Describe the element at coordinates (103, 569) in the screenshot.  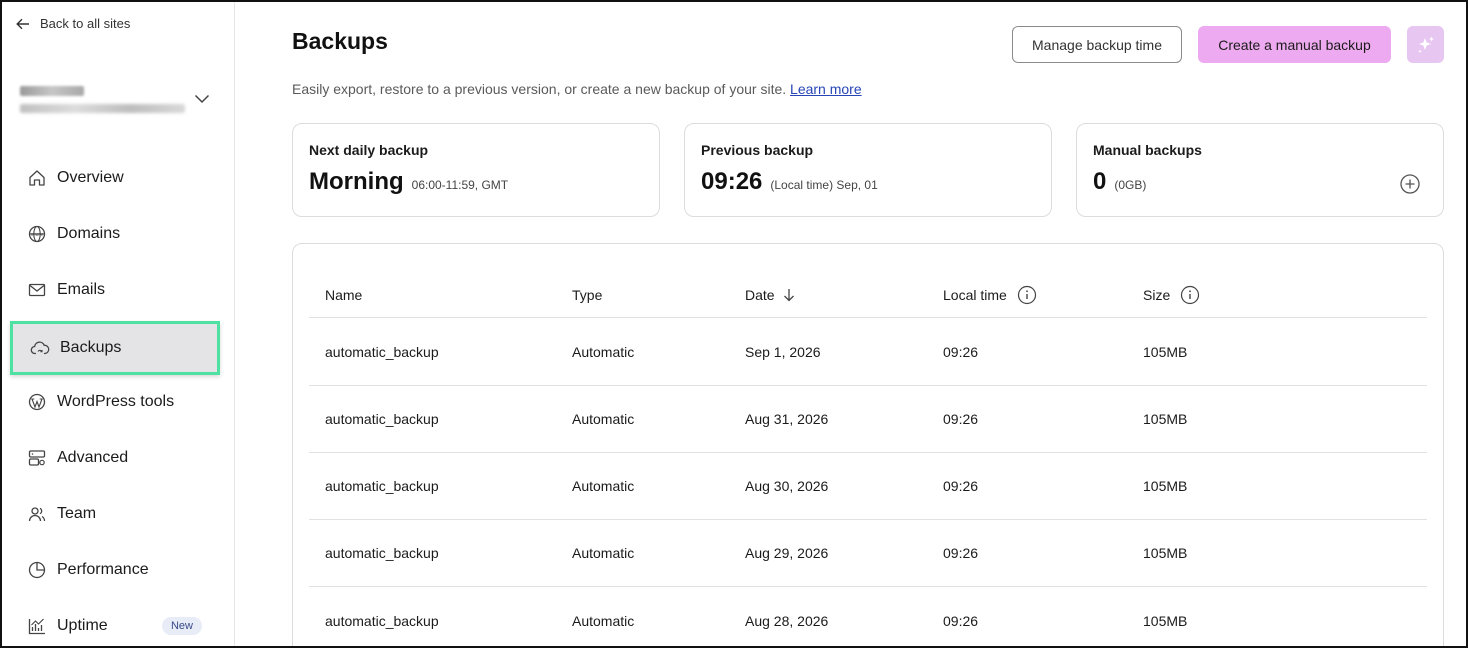
I see `sidebar-item-label: Performance` at that location.